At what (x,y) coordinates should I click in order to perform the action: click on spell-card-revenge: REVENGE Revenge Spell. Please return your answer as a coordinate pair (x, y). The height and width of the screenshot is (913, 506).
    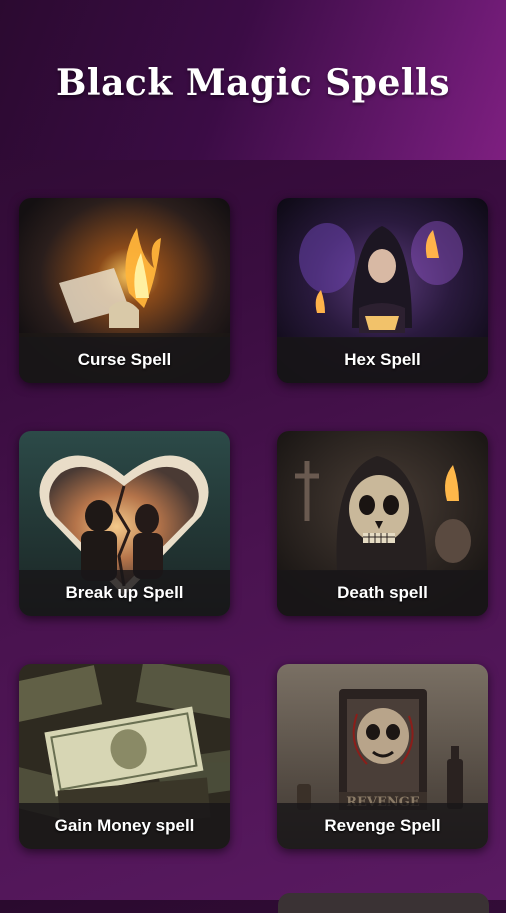
    Looking at the image, I should click on (382, 756).